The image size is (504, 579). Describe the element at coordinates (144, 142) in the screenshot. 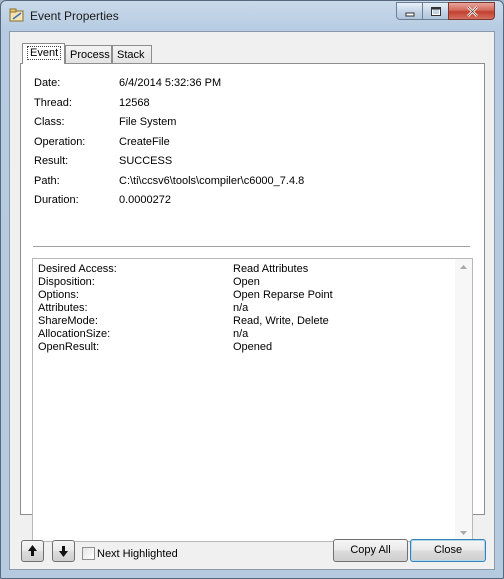

I see `operation-value: CreateFile` at that location.